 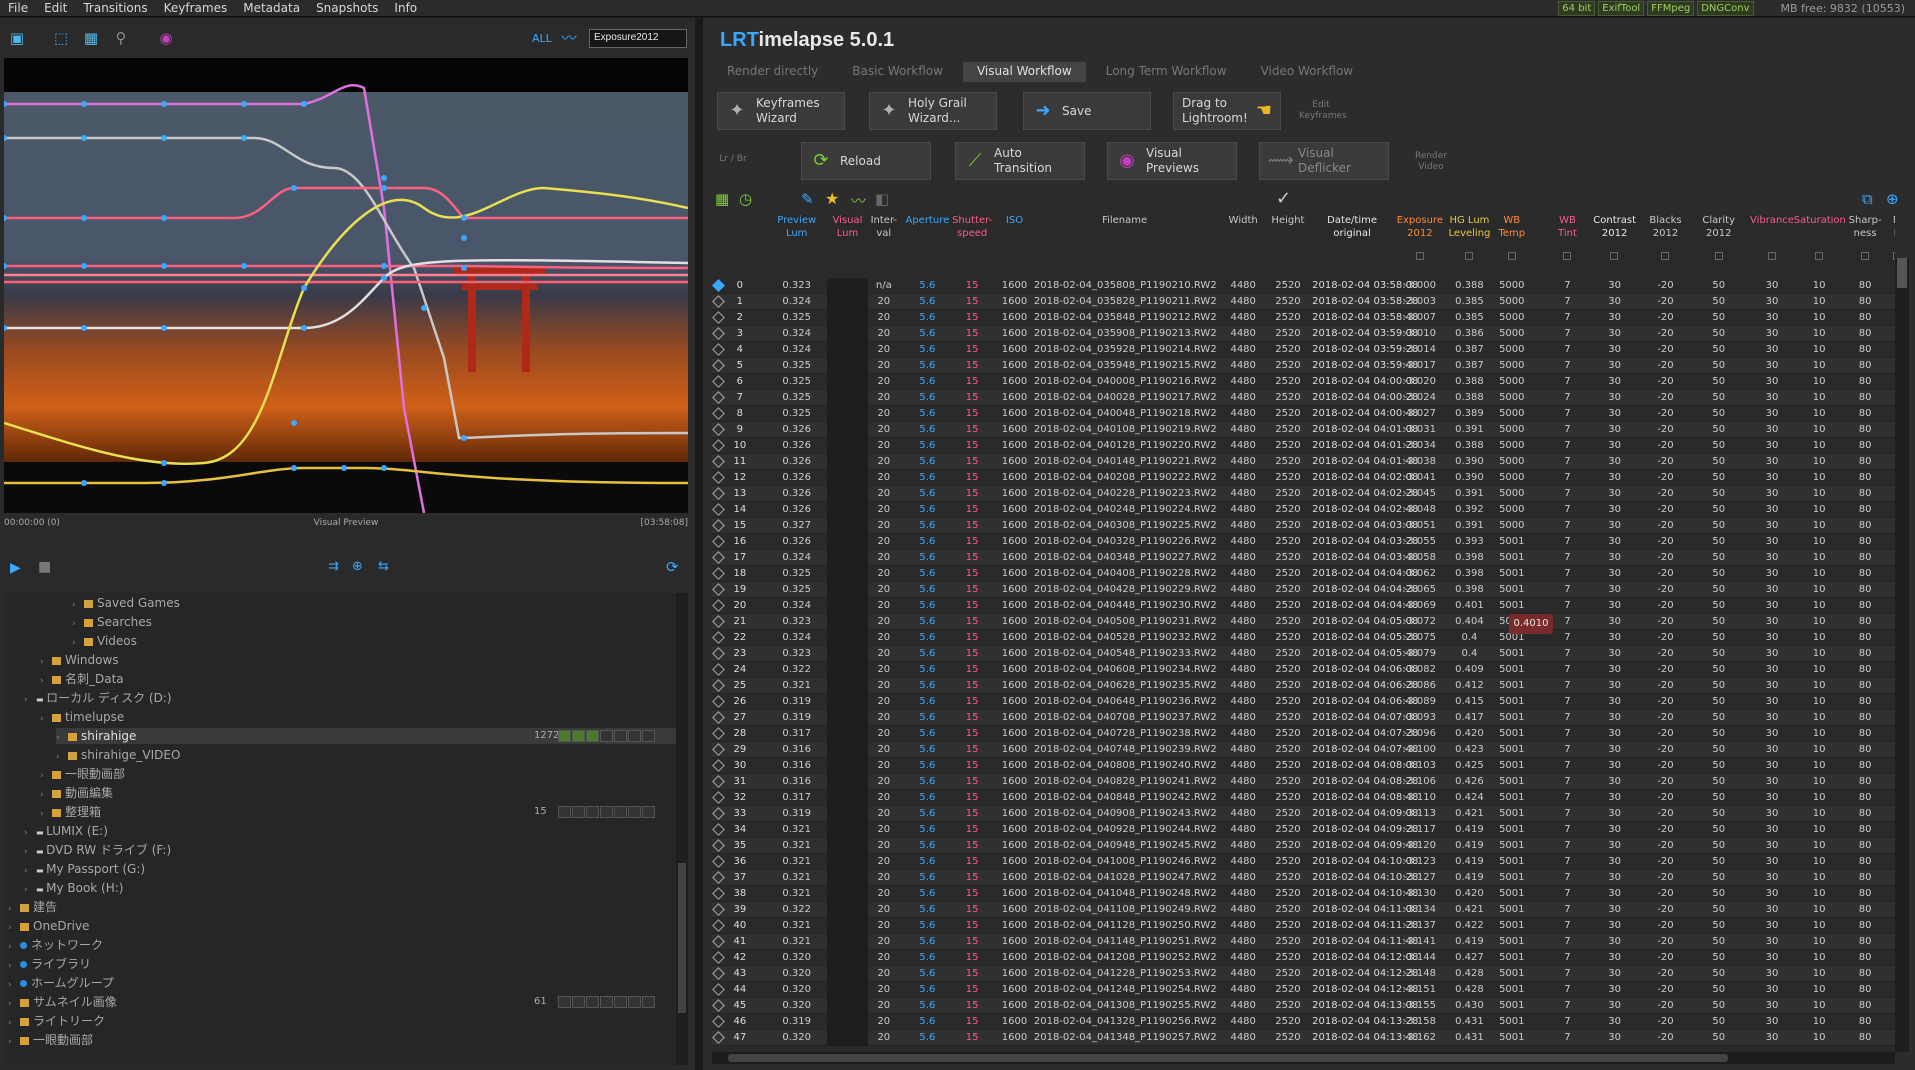 I want to click on tree-item: › 一眼動画部, so click(x=82, y=774).